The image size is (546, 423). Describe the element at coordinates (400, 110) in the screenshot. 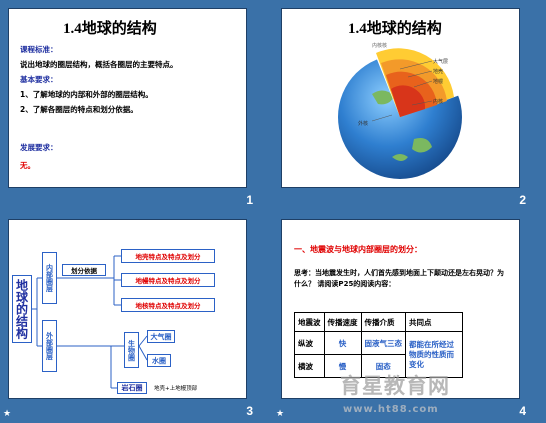

I see `earth-cutaway-illustration: 大气层 地壳 地幔 内核 外核 内核核` at that location.